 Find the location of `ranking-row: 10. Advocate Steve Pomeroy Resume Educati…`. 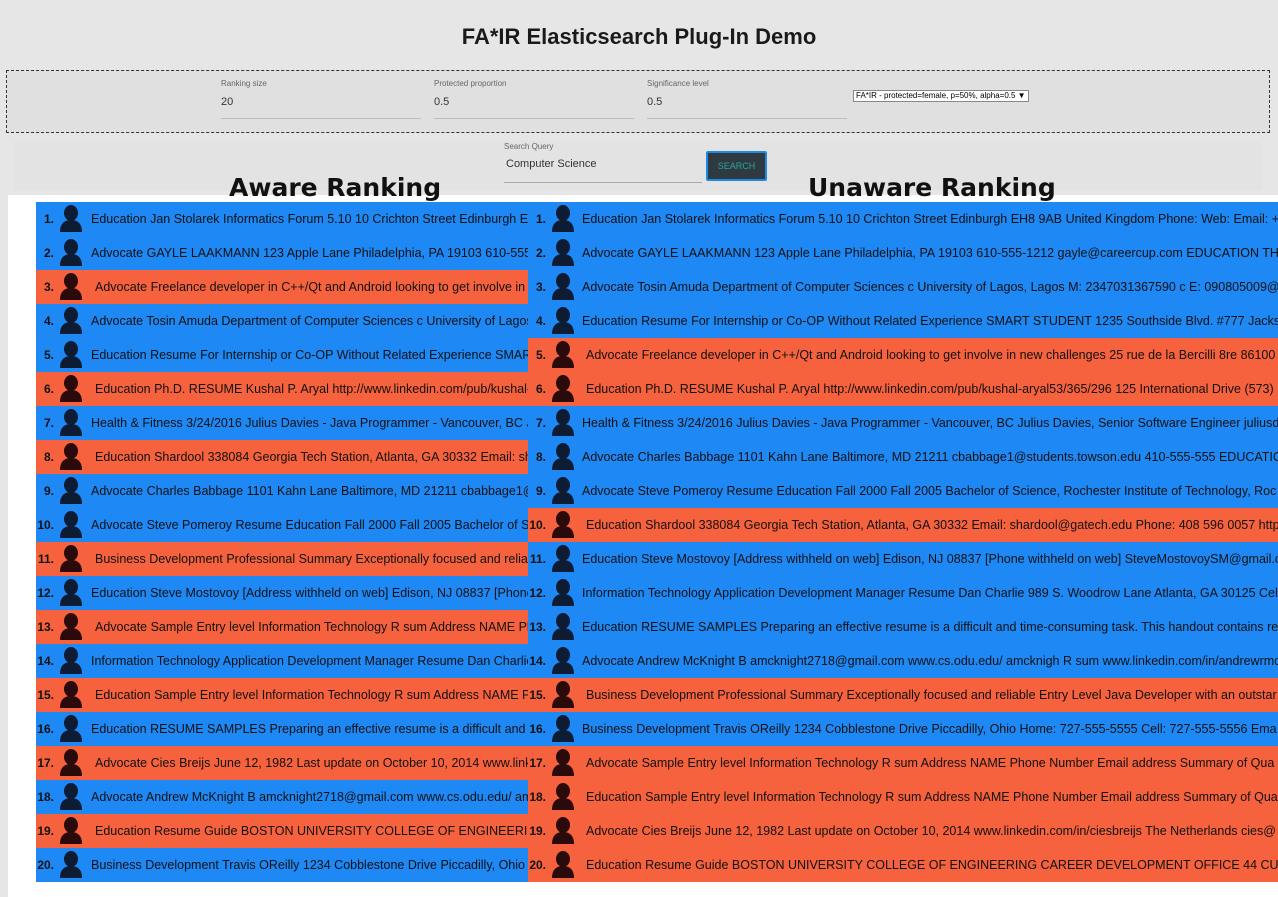

ranking-row: 10. Advocate Steve Pomeroy Resume Educati… is located at coordinates (282, 525).